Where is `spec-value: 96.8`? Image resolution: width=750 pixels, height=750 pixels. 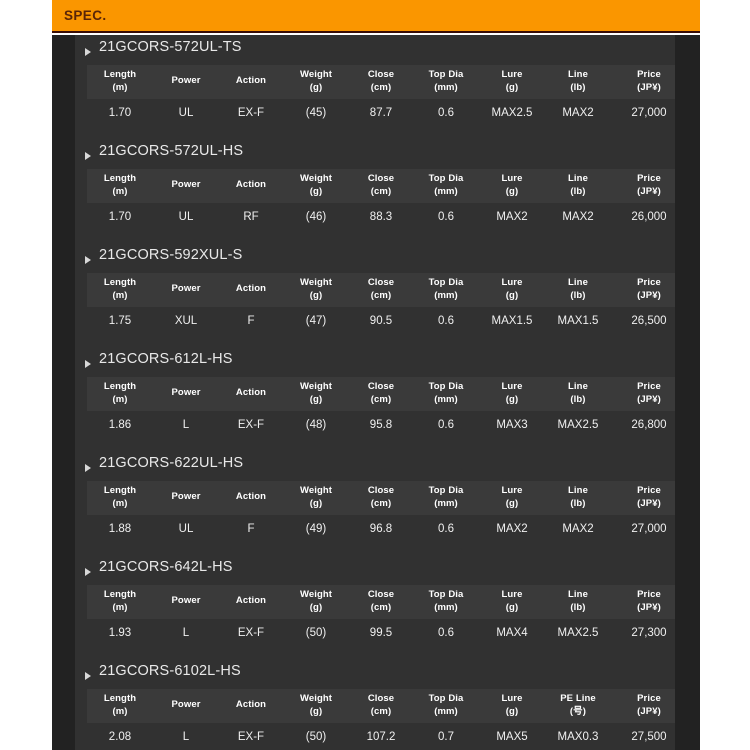
spec-value: 96.8 is located at coordinates (381, 529).